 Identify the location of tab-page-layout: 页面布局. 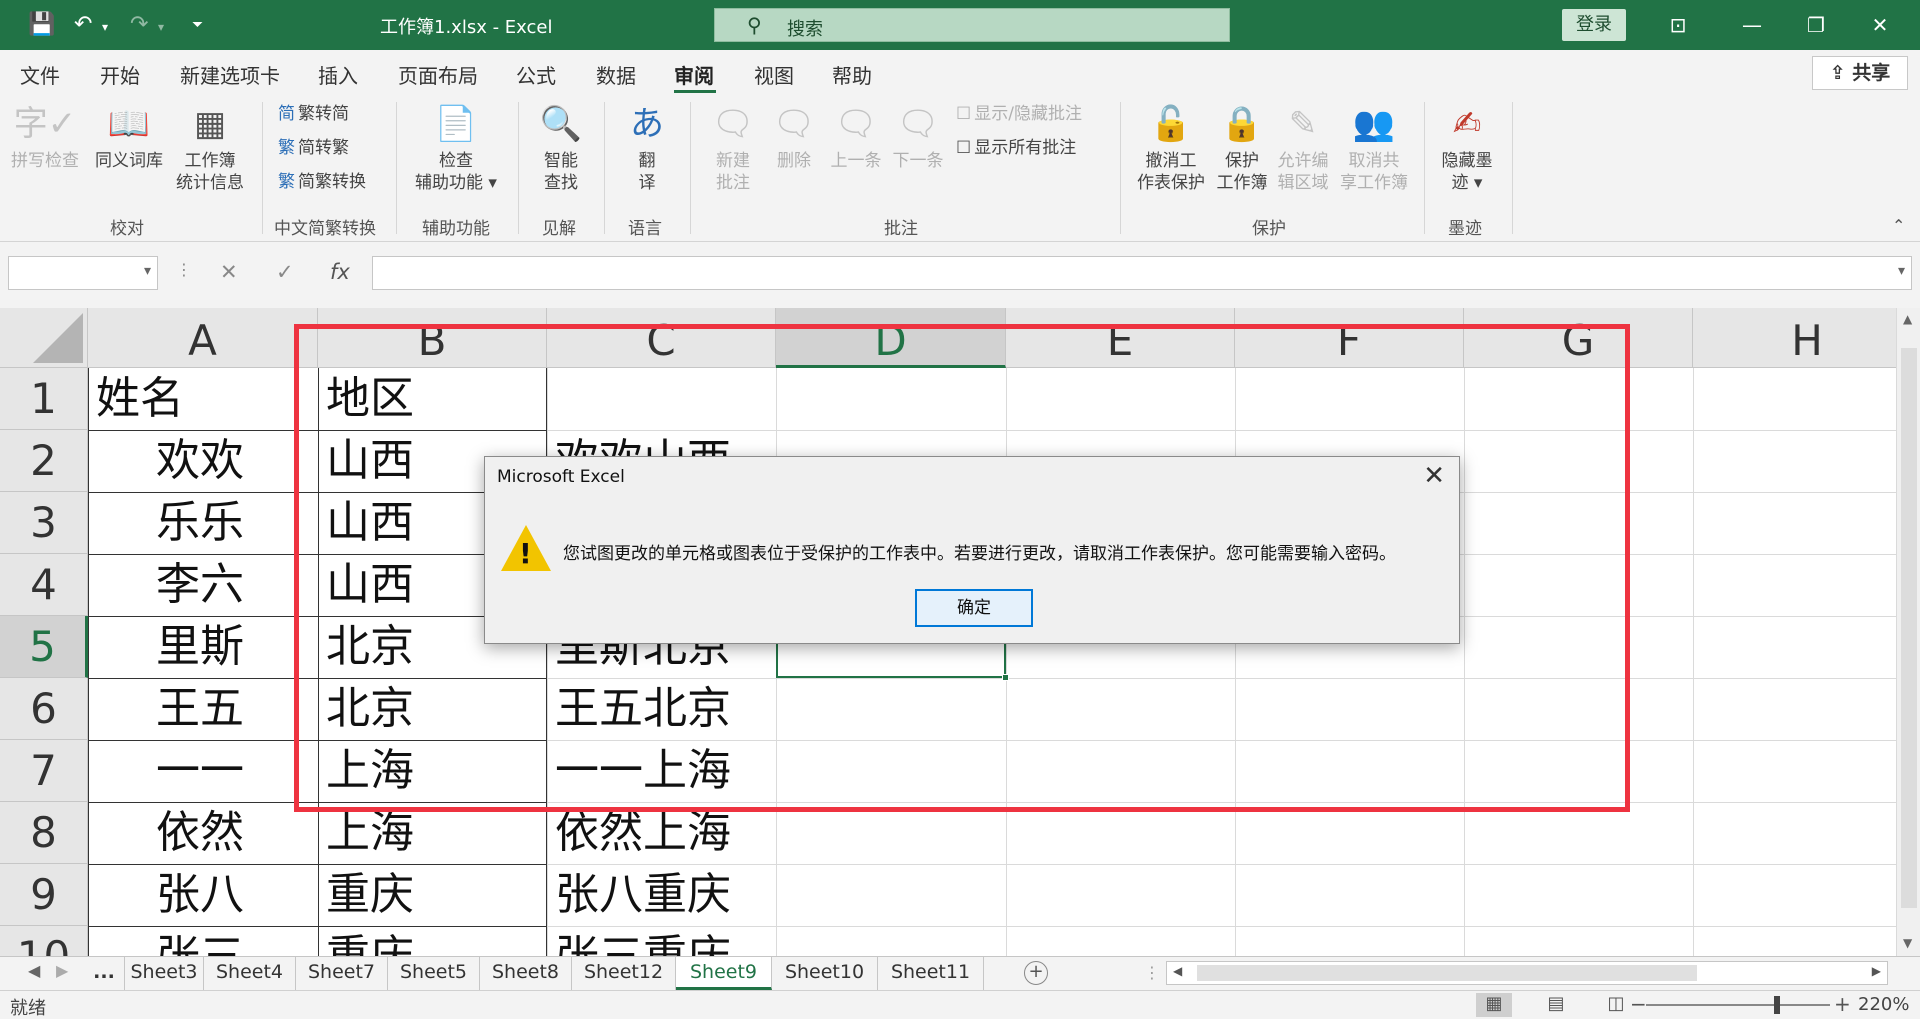
(438, 74).